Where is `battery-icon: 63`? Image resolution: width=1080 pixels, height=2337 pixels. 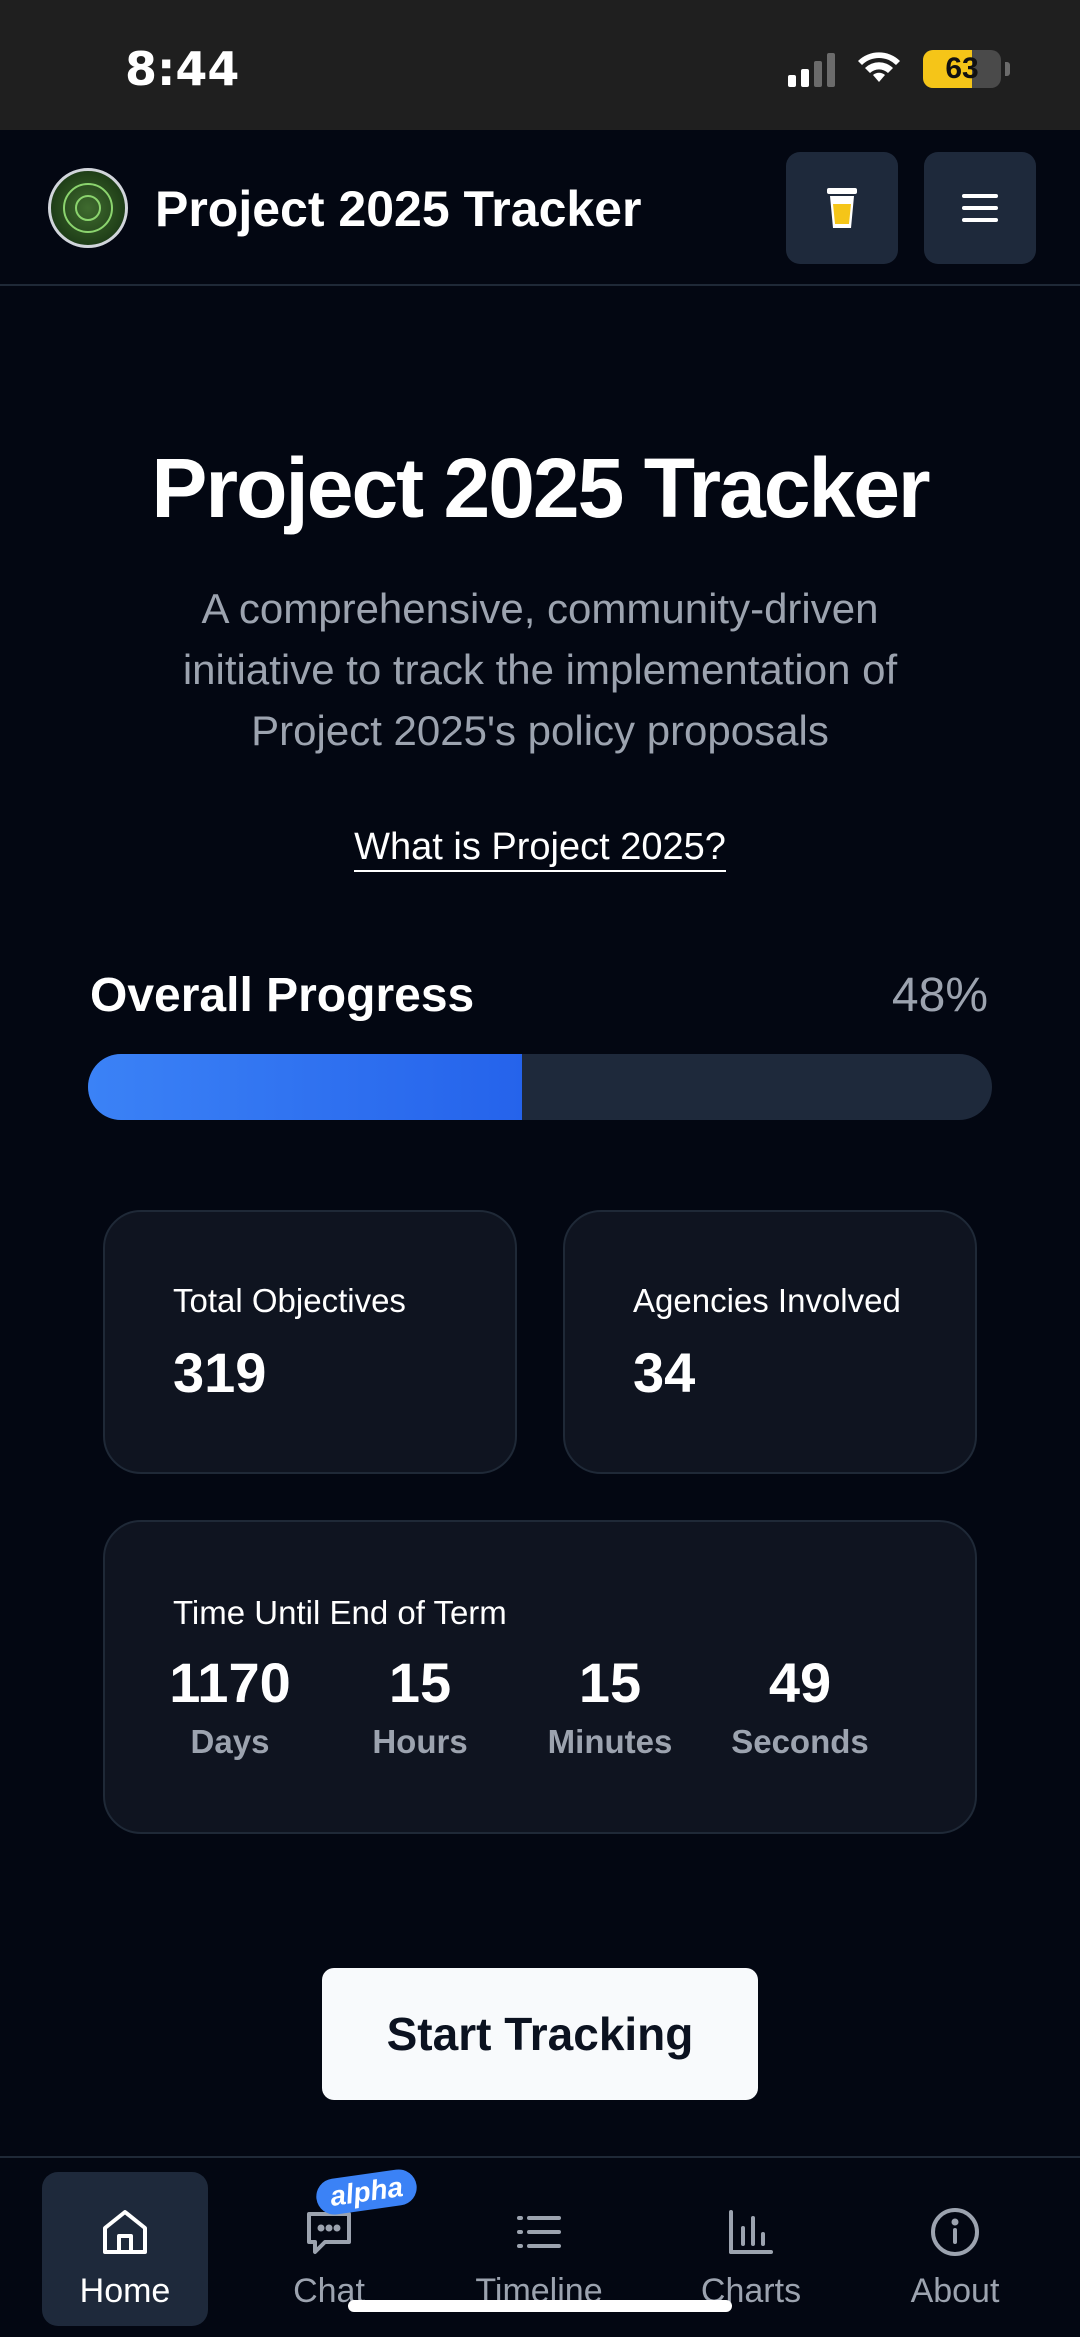
battery-icon: 63 is located at coordinates (962, 69).